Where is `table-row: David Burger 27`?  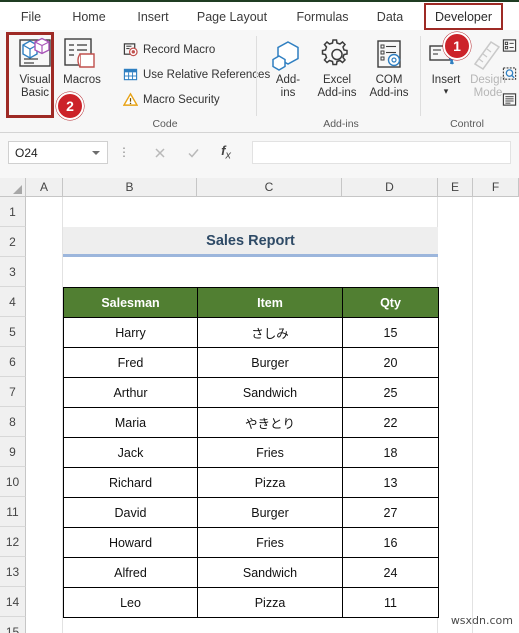
table-row: David Burger 27 is located at coordinates (251, 512).